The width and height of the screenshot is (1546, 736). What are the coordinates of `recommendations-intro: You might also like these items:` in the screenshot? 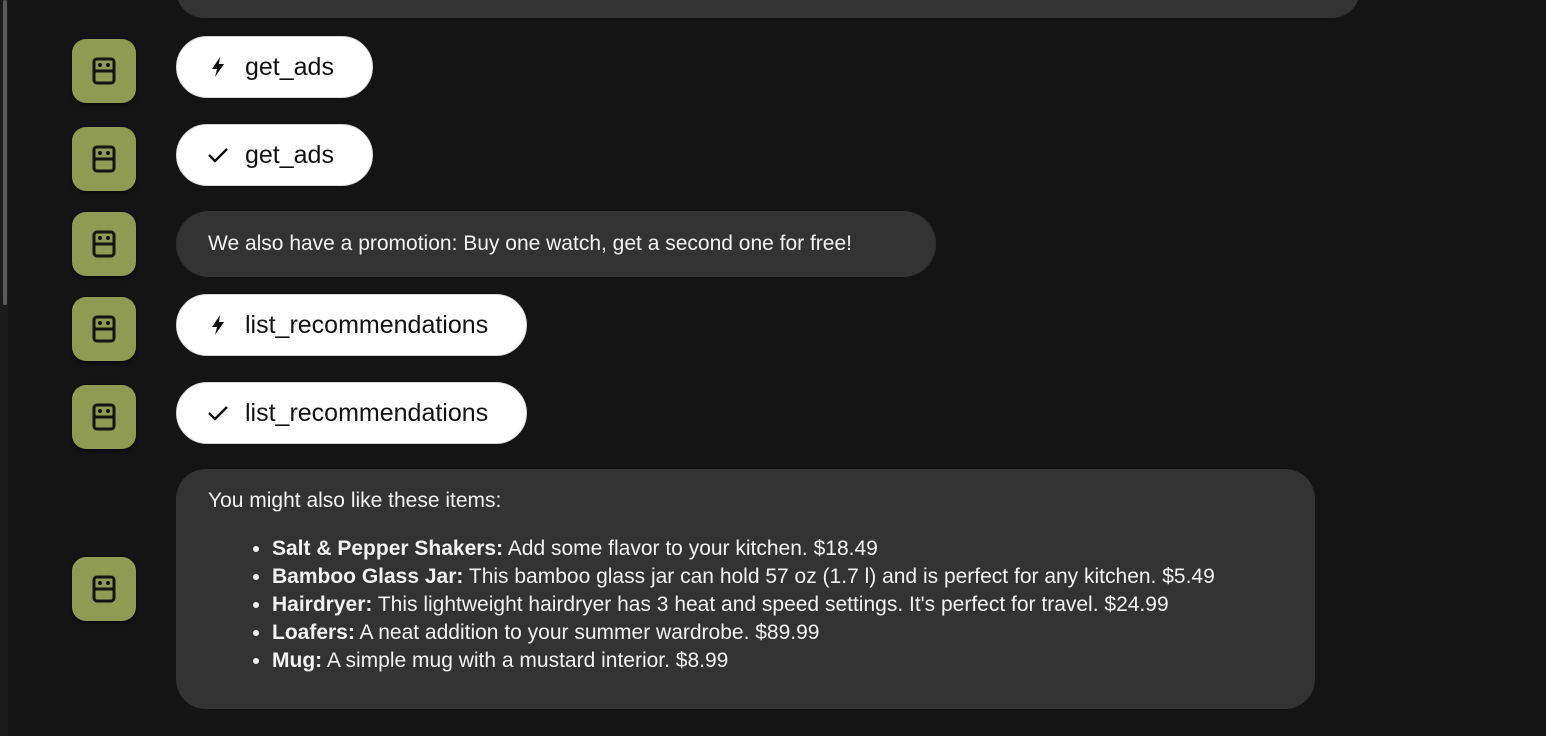 It's located at (355, 500).